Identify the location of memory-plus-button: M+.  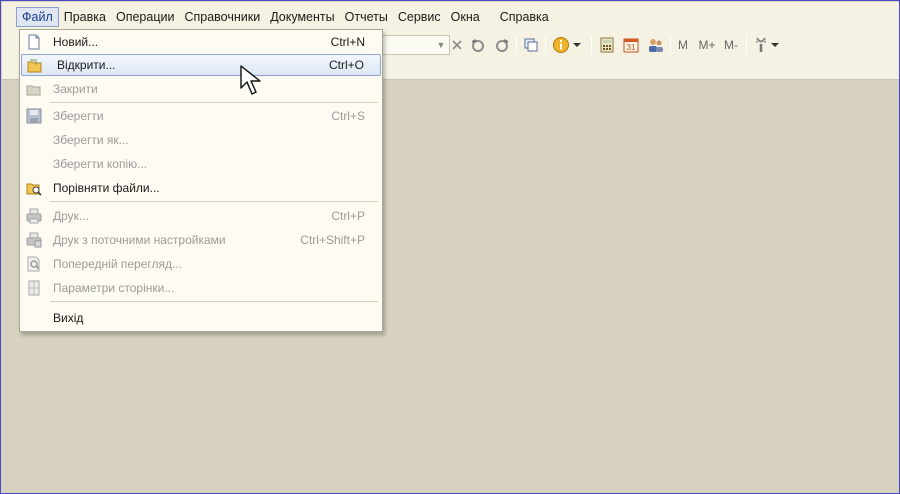
(707, 45).